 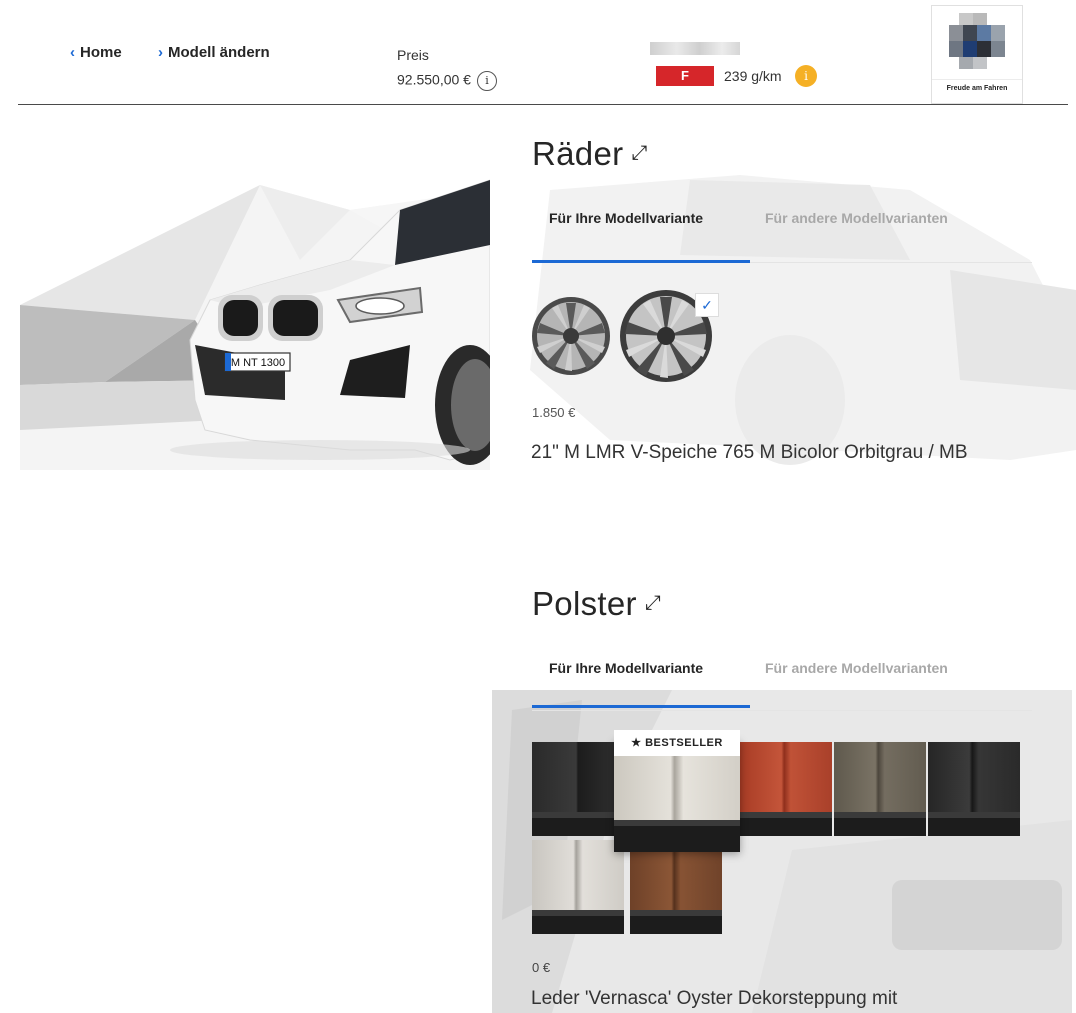 What do you see at coordinates (486, 81) in the screenshot?
I see `price-info-icon: i` at bounding box center [486, 81].